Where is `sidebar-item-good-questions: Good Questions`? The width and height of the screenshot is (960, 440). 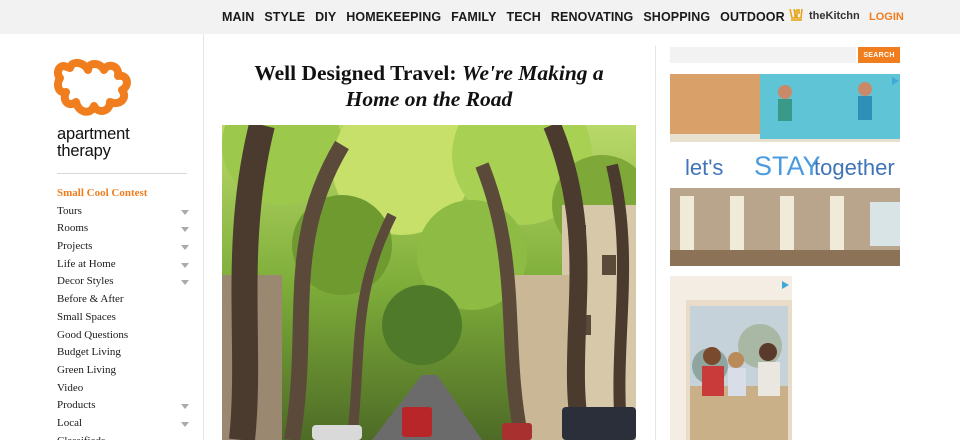
sidebar-item-good-questions: Good Questions is located at coordinates (124, 338).